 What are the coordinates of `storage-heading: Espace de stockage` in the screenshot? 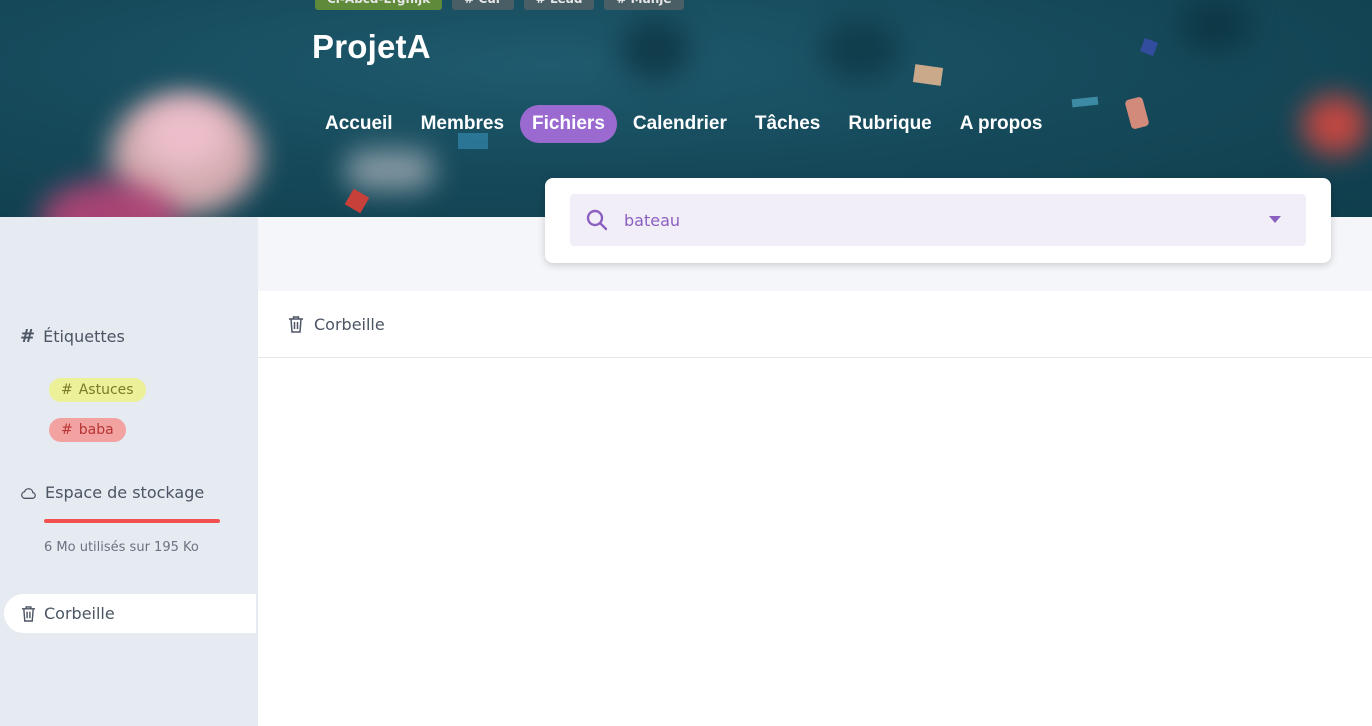 It's located at (112, 492).